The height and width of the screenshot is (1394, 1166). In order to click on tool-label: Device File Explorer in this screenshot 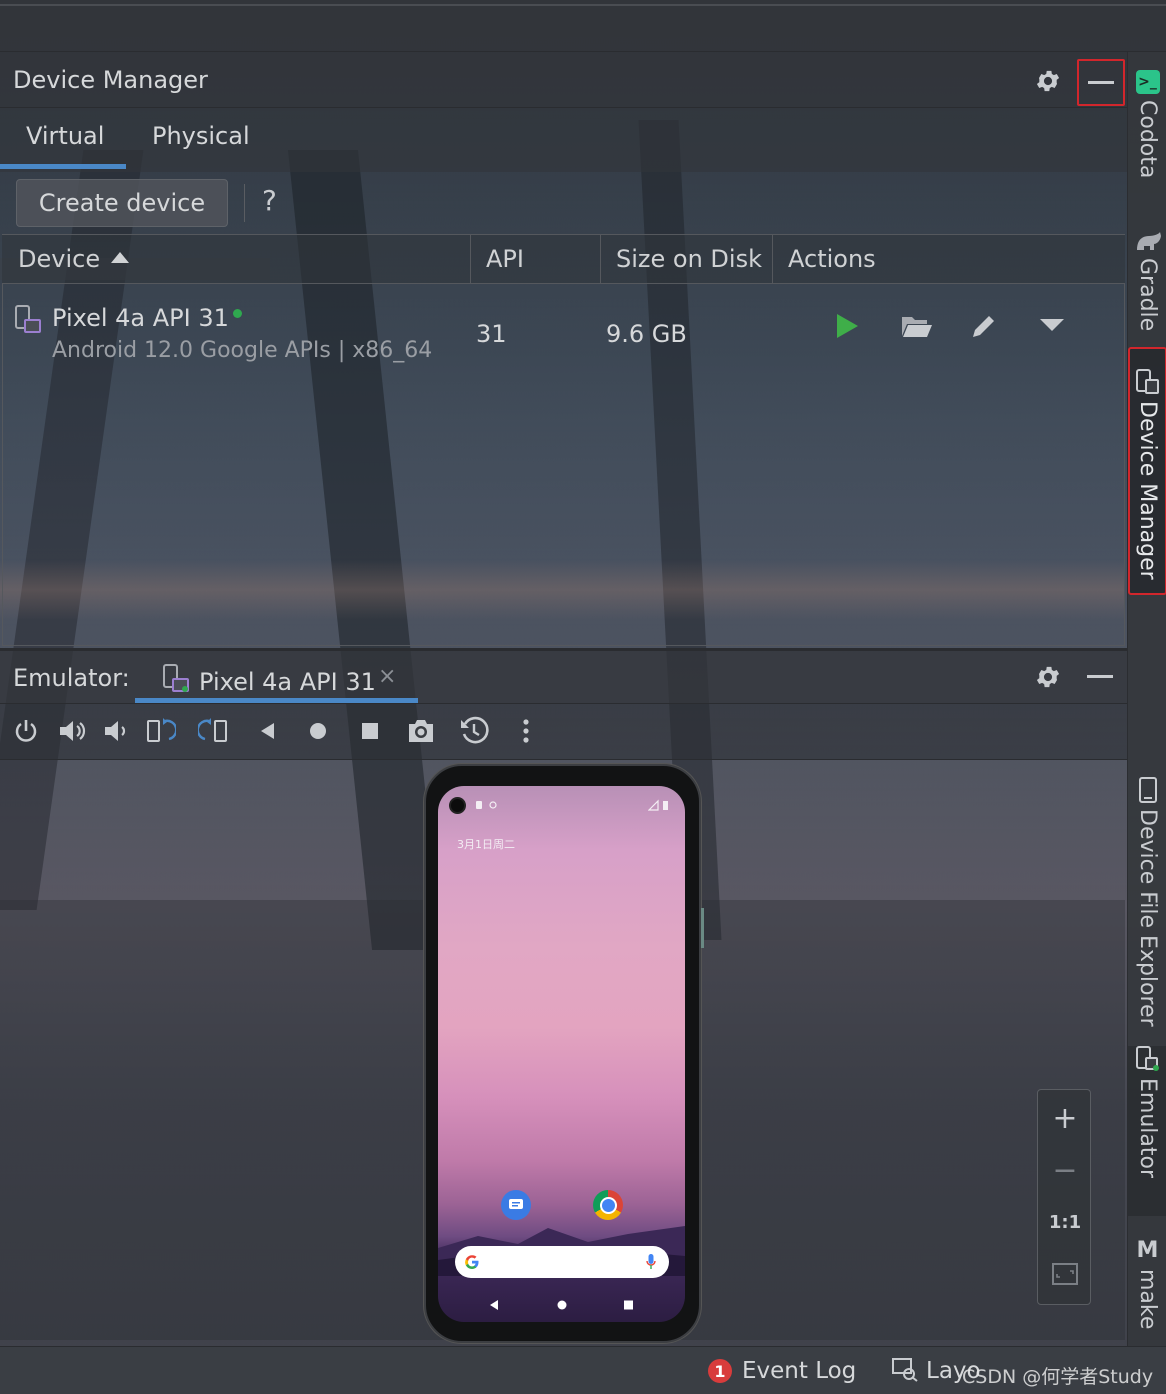, I will do `click(1147, 918)`.